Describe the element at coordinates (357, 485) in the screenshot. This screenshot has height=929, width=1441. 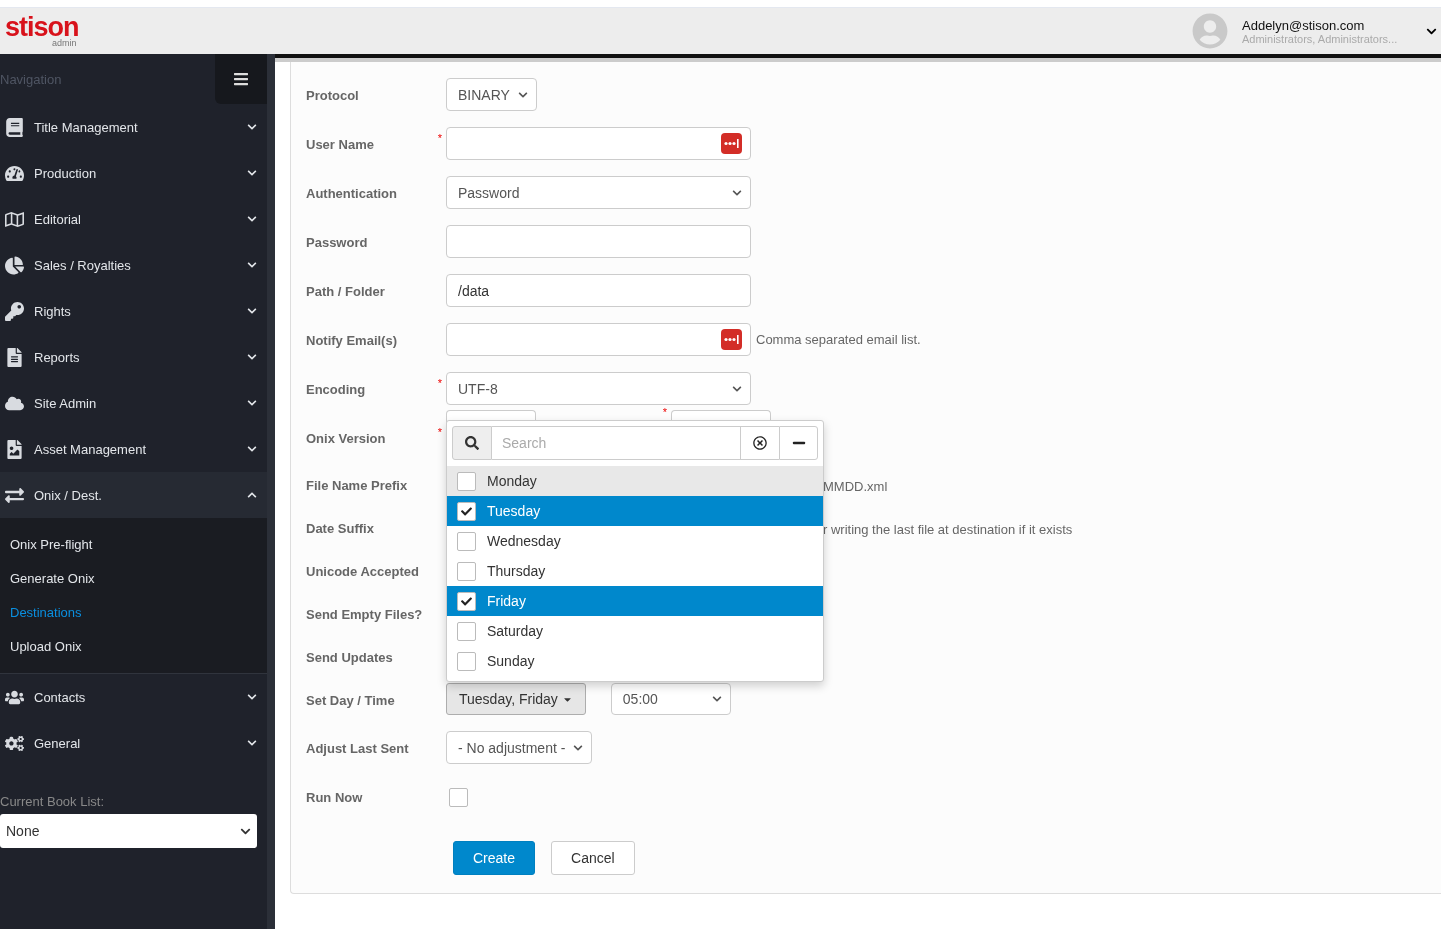
I see `field-label: File Name Prefix` at that location.